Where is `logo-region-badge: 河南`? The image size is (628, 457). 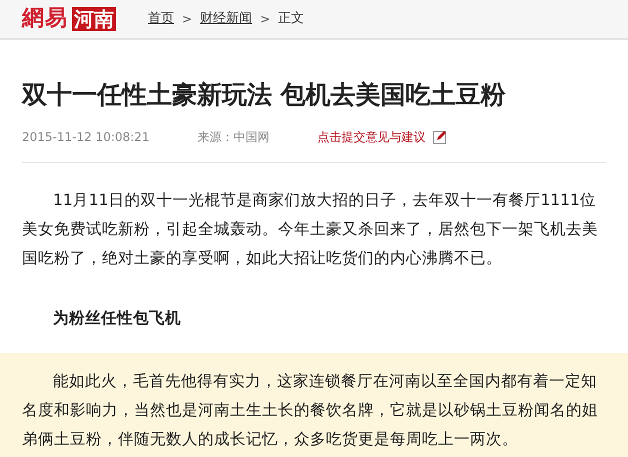
logo-region-badge: 河南 is located at coordinates (94, 19).